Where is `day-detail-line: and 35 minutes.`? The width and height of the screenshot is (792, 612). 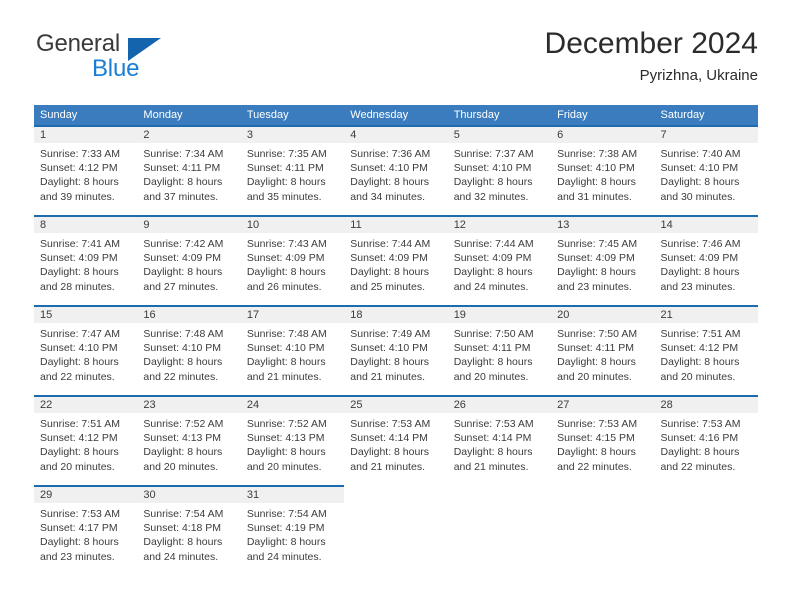 day-detail-line: and 35 minutes. is located at coordinates (284, 196).